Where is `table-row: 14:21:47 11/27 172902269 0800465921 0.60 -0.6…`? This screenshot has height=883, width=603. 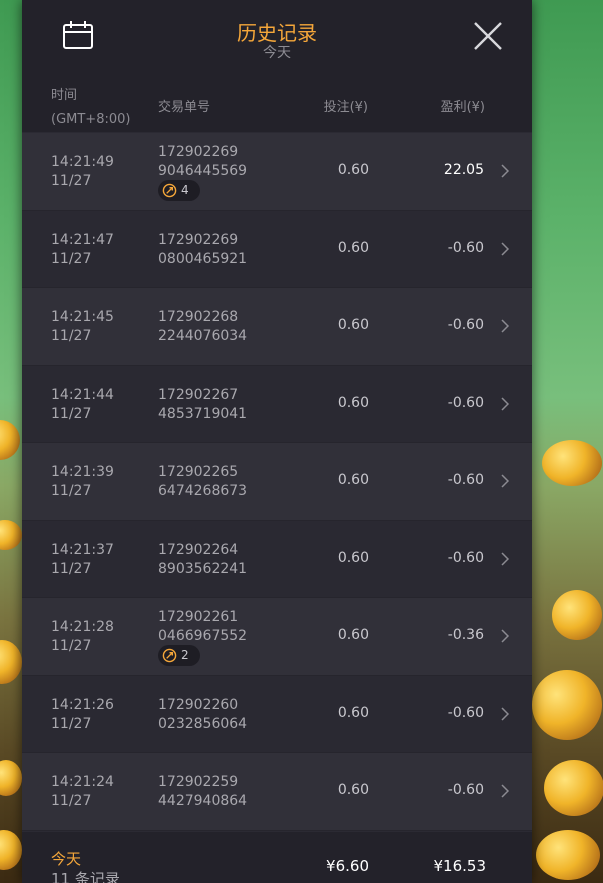
table-row: 14:21:47 11/27 172902269 0800465921 0.60 -0.6… is located at coordinates (277, 249).